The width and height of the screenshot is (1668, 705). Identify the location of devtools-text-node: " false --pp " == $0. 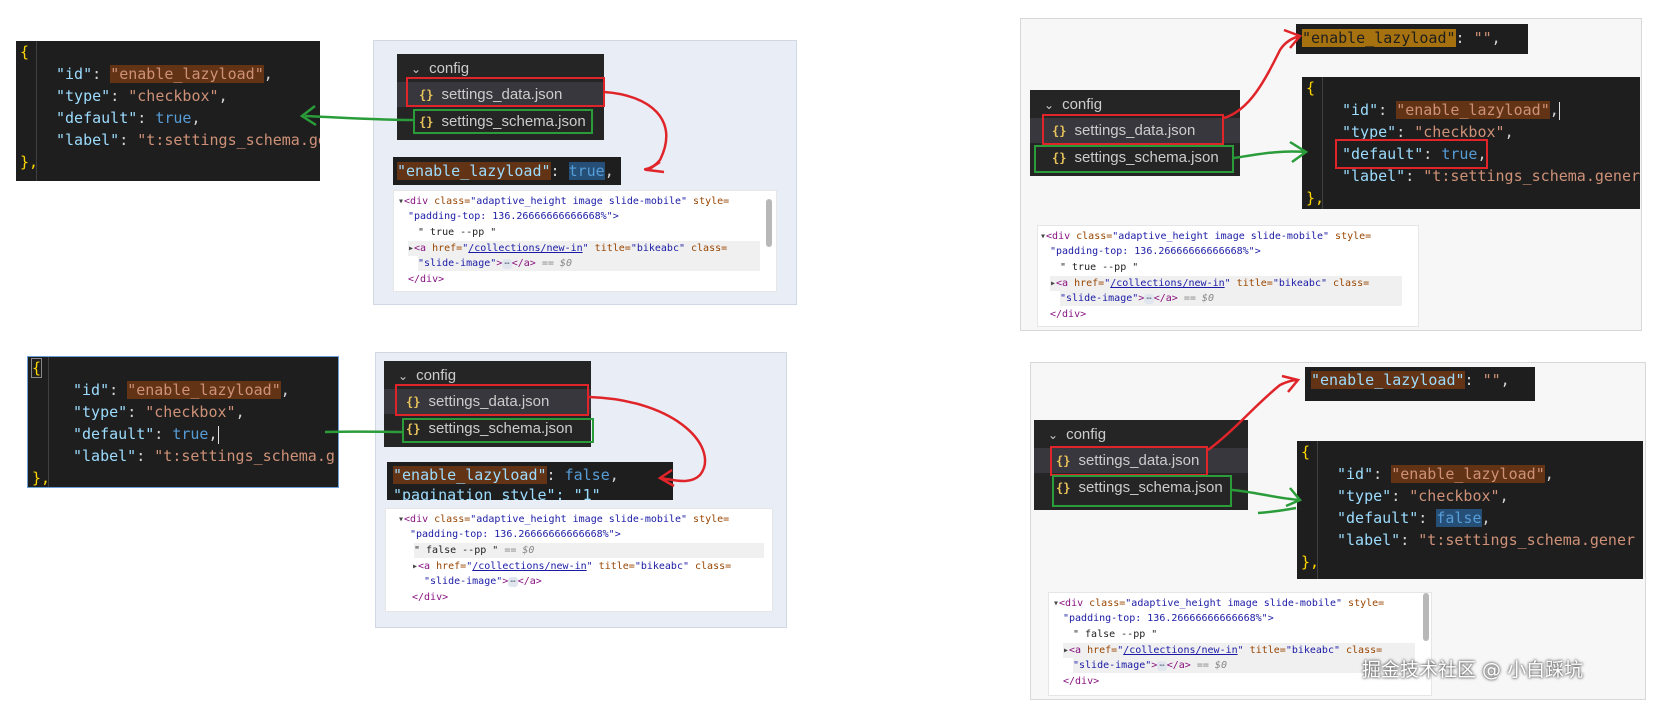
(589, 550).